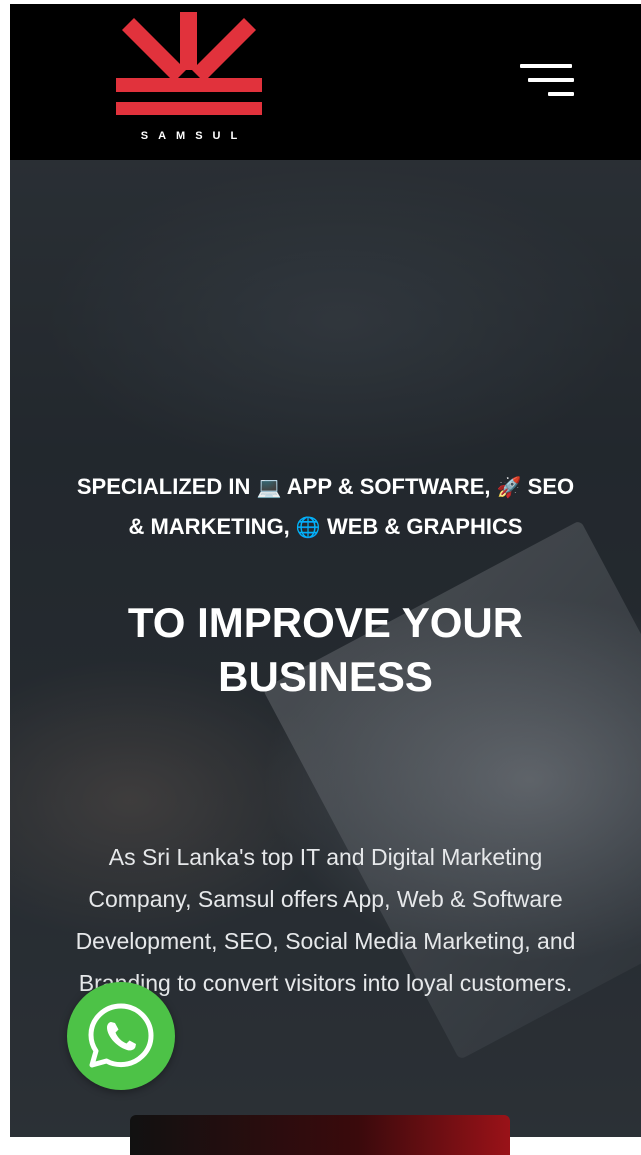 The height and width of the screenshot is (1155, 641). Describe the element at coordinates (561, 94) in the screenshot. I see `menu-bar-bottom` at that location.